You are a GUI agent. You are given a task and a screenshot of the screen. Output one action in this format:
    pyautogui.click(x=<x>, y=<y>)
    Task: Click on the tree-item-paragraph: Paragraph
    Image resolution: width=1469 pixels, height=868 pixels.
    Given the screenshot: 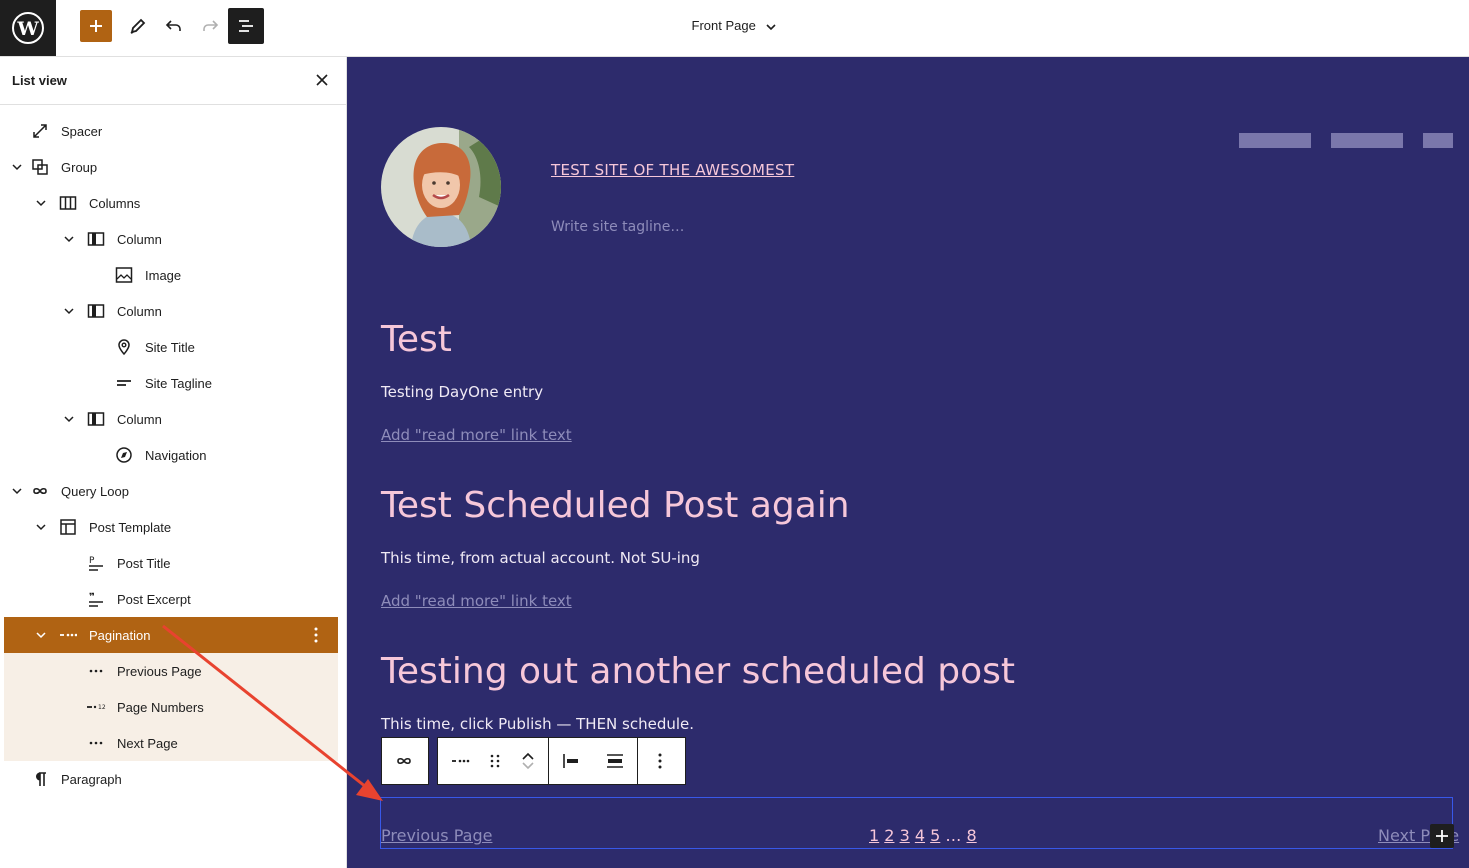 What is the action you would take?
    pyautogui.click(x=171, y=779)
    